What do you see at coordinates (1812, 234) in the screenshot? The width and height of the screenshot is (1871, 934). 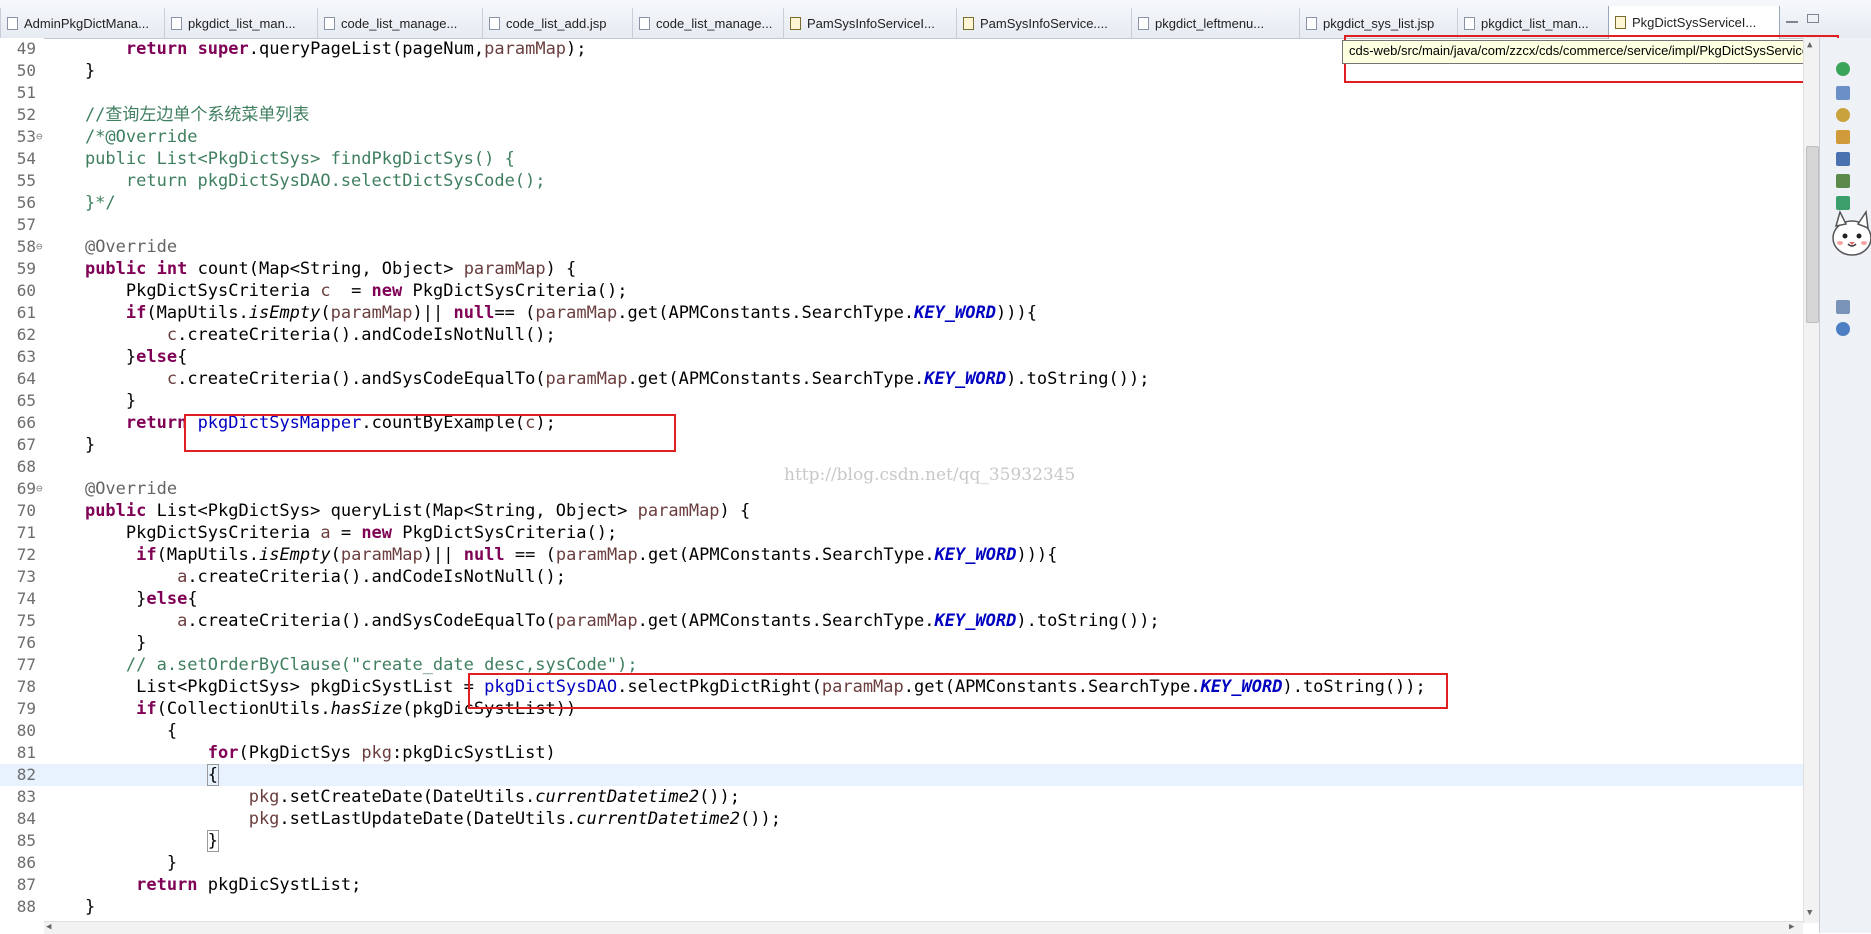 I see `scroll-thumb` at bounding box center [1812, 234].